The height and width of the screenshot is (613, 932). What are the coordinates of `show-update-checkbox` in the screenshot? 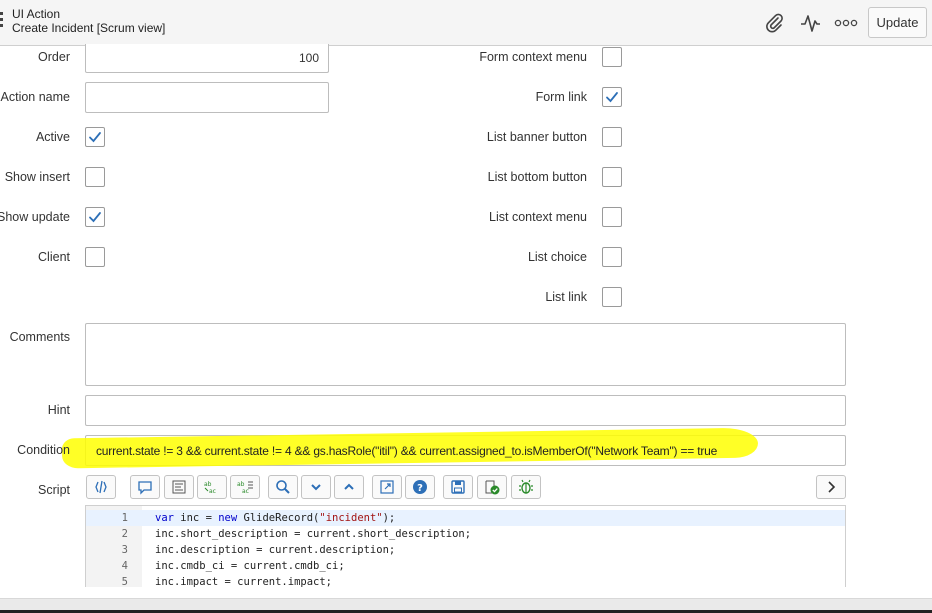 It's located at (95, 217).